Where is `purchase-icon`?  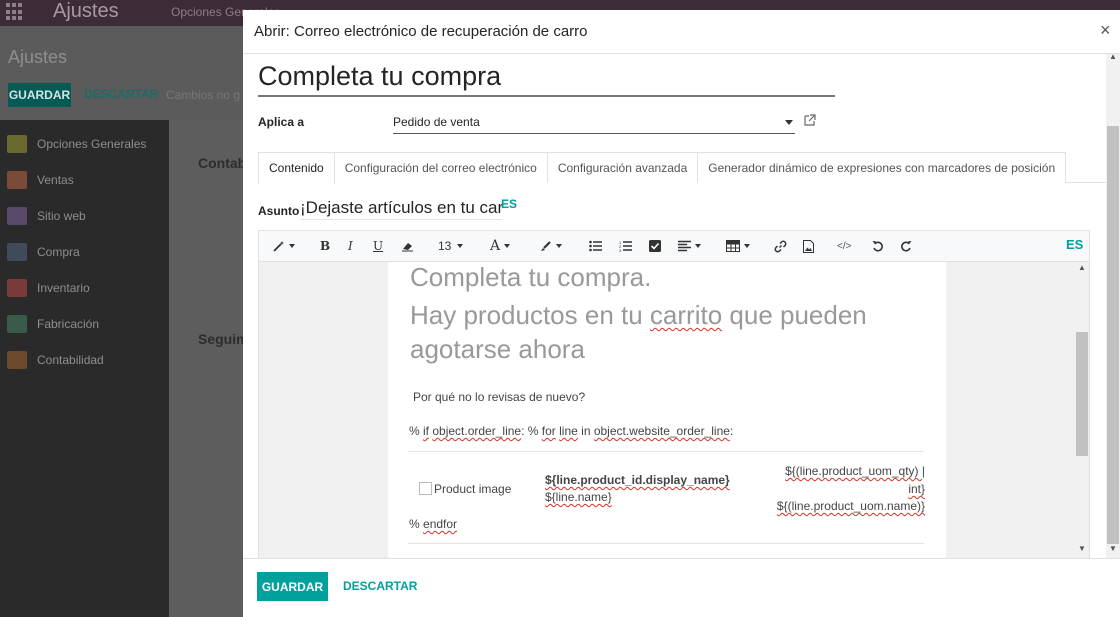
purchase-icon is located at coordinates (17, 252).